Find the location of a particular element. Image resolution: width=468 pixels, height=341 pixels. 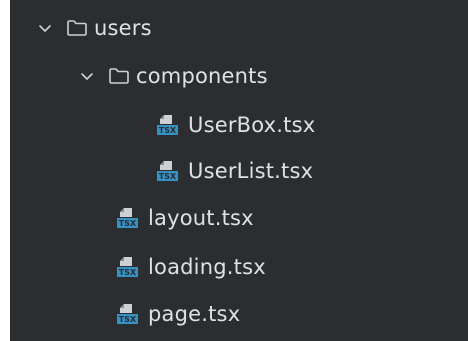

file-label: page.tsx is located at coordinates (194, 314).